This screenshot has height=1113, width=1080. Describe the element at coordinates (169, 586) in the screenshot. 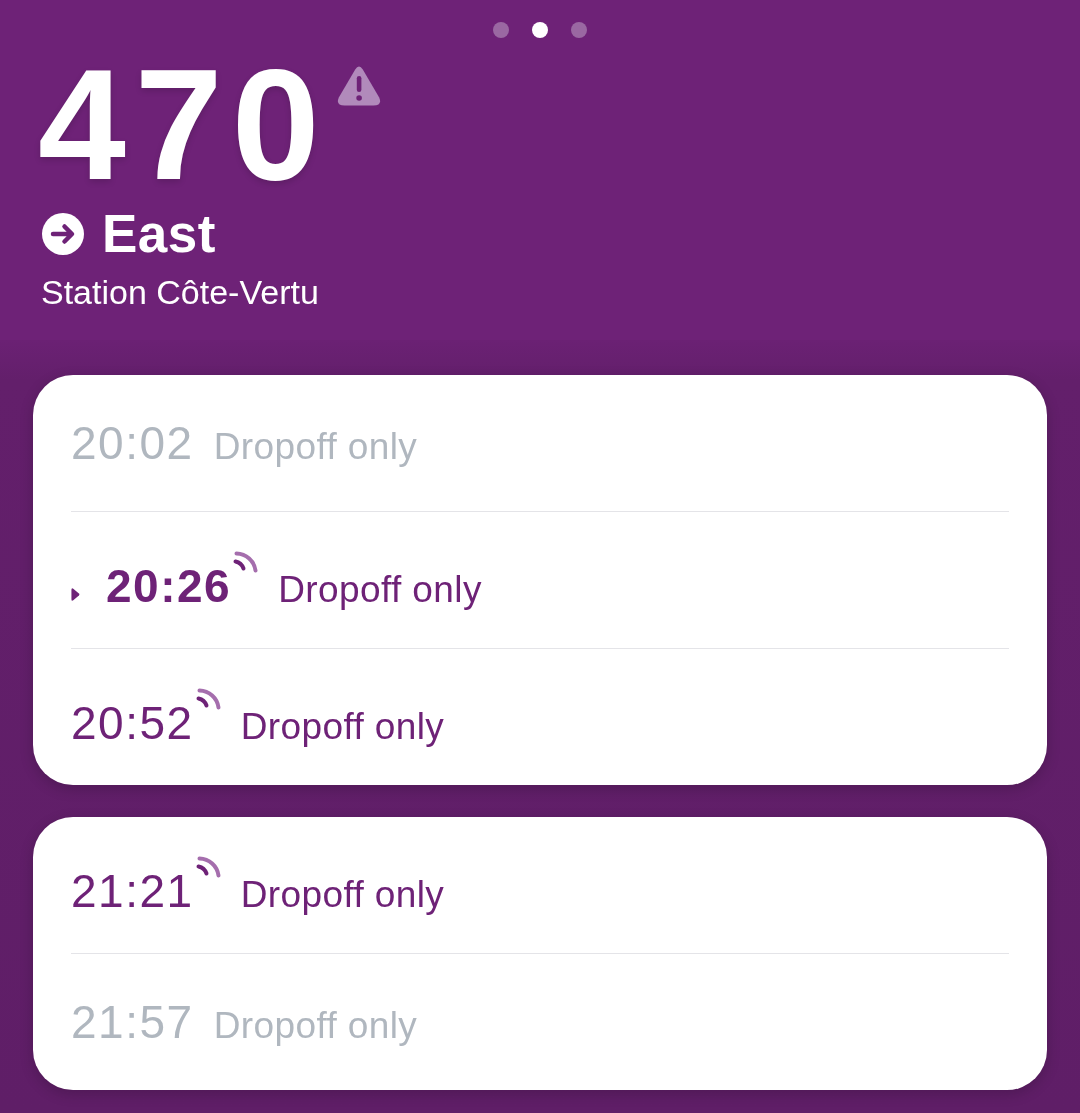

I see `departure-time: 20:26` at that location.